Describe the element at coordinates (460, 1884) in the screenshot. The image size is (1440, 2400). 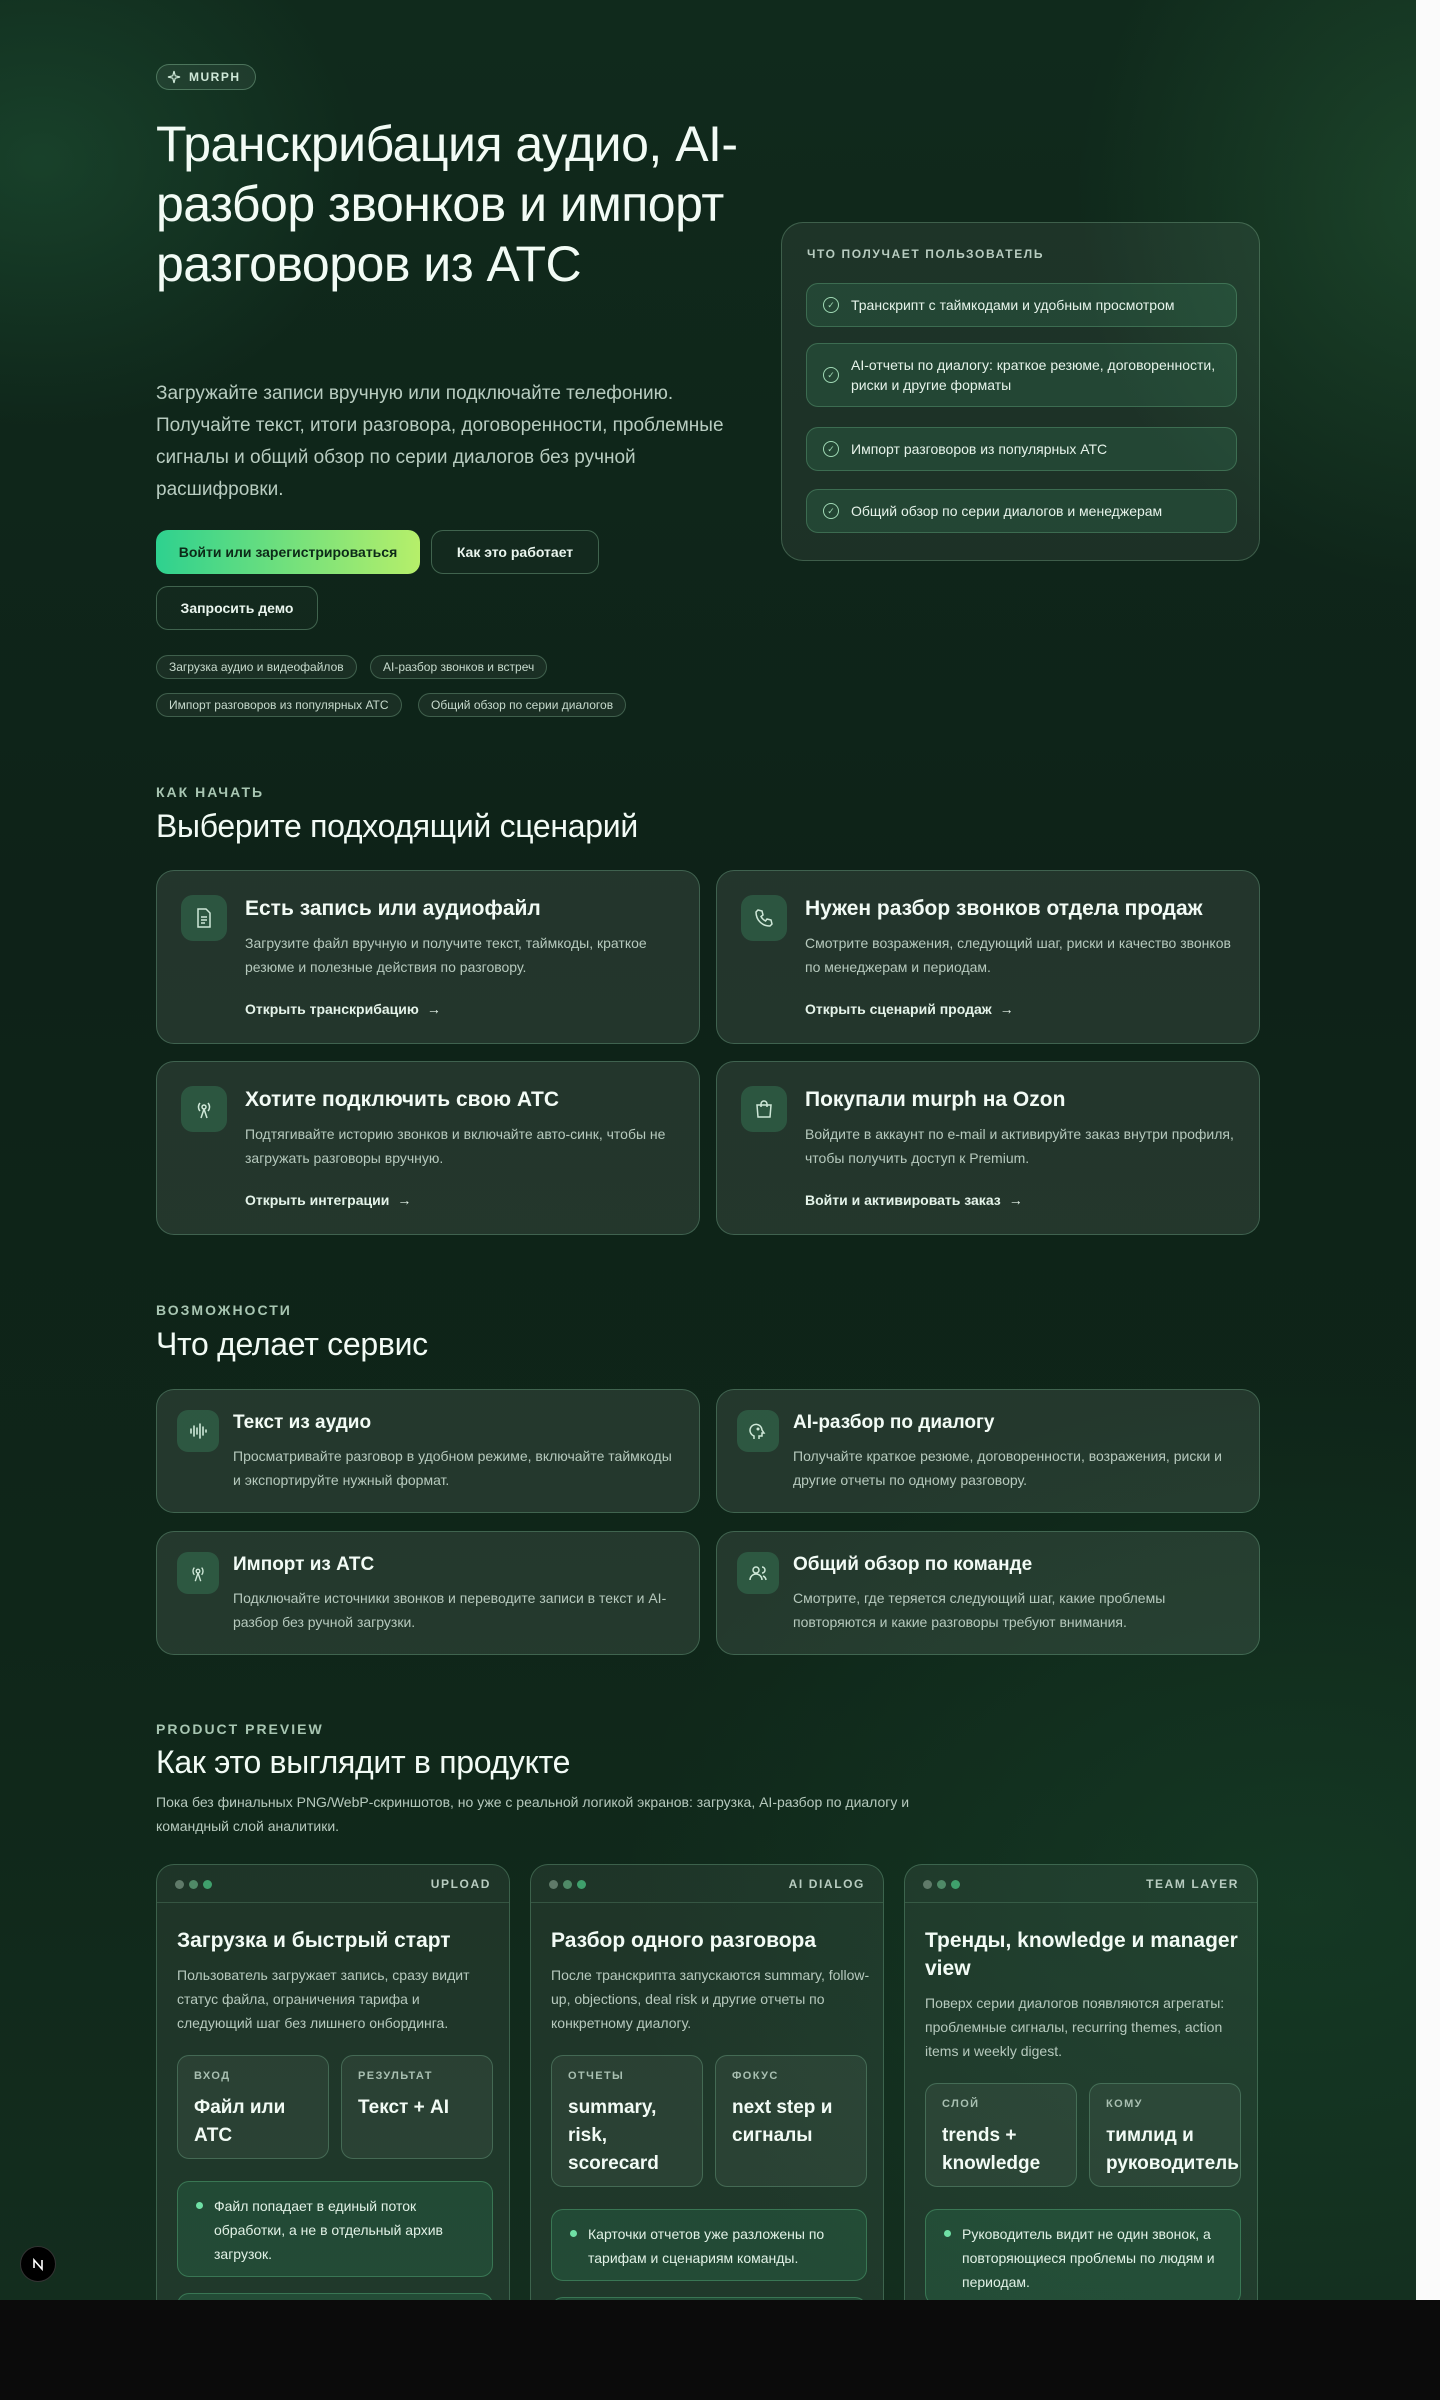
I see `preview-tag: UPLOAD` at that location.